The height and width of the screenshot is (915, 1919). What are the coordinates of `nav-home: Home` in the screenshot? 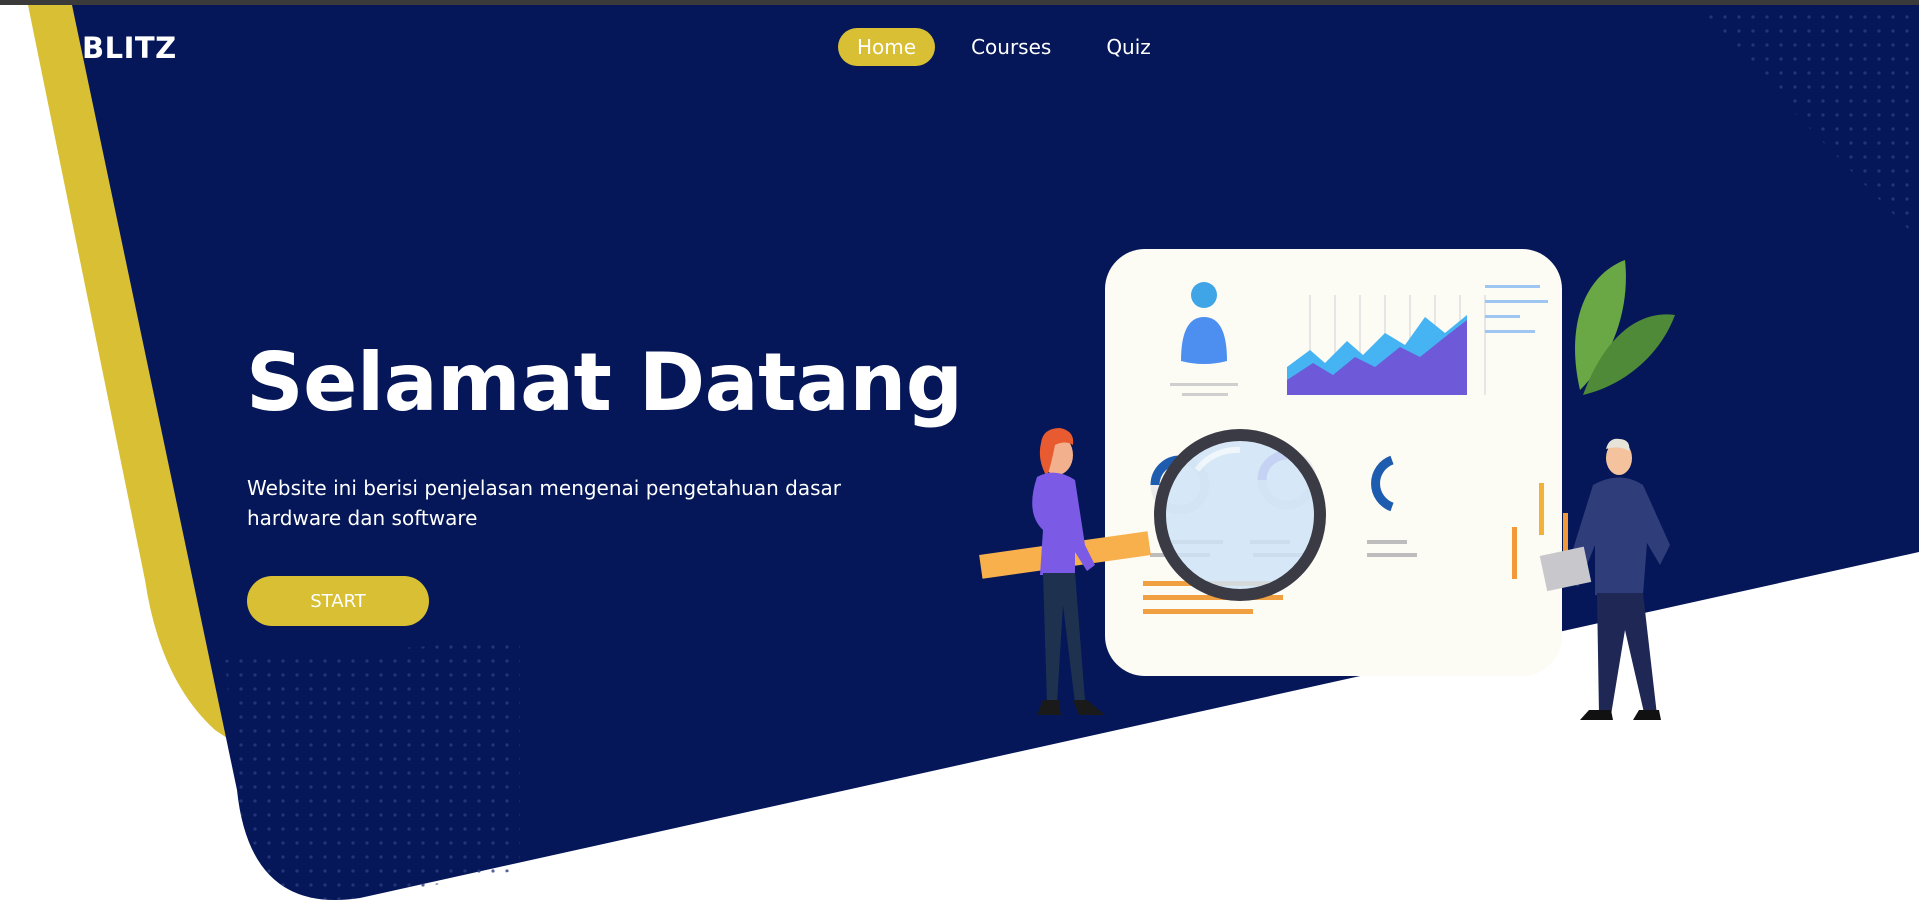 It's located at (887, 47).